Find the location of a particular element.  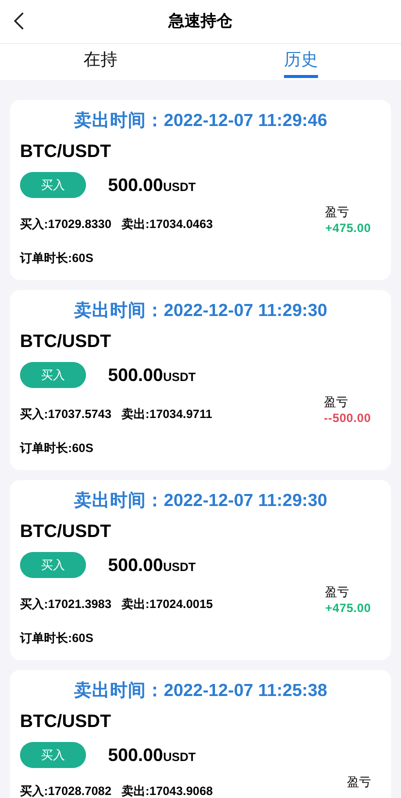

sell-price: 卖出:17034.9711 is located at coordinates (166, 414).